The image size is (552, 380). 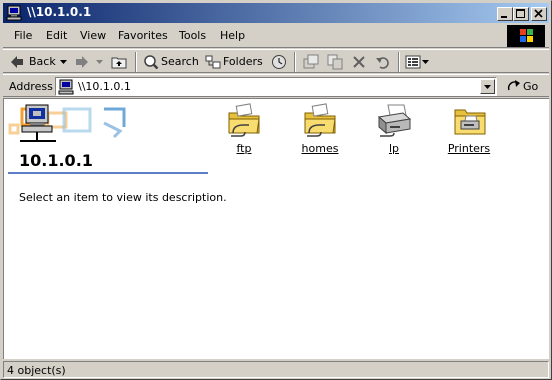 What do you see at coordinates (276, 36) in the screenshot?
I see `menu-bar: File Edit View Favorites Tools Help` at bounding box center [276, 36].